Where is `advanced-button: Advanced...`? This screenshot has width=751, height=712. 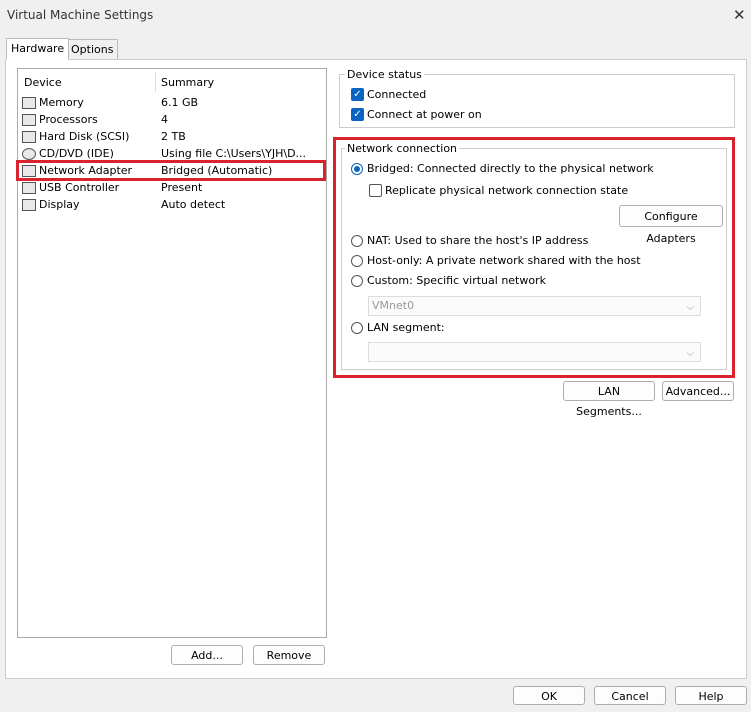 advanced-button: Advanced... is located at coordinates (698, 391).